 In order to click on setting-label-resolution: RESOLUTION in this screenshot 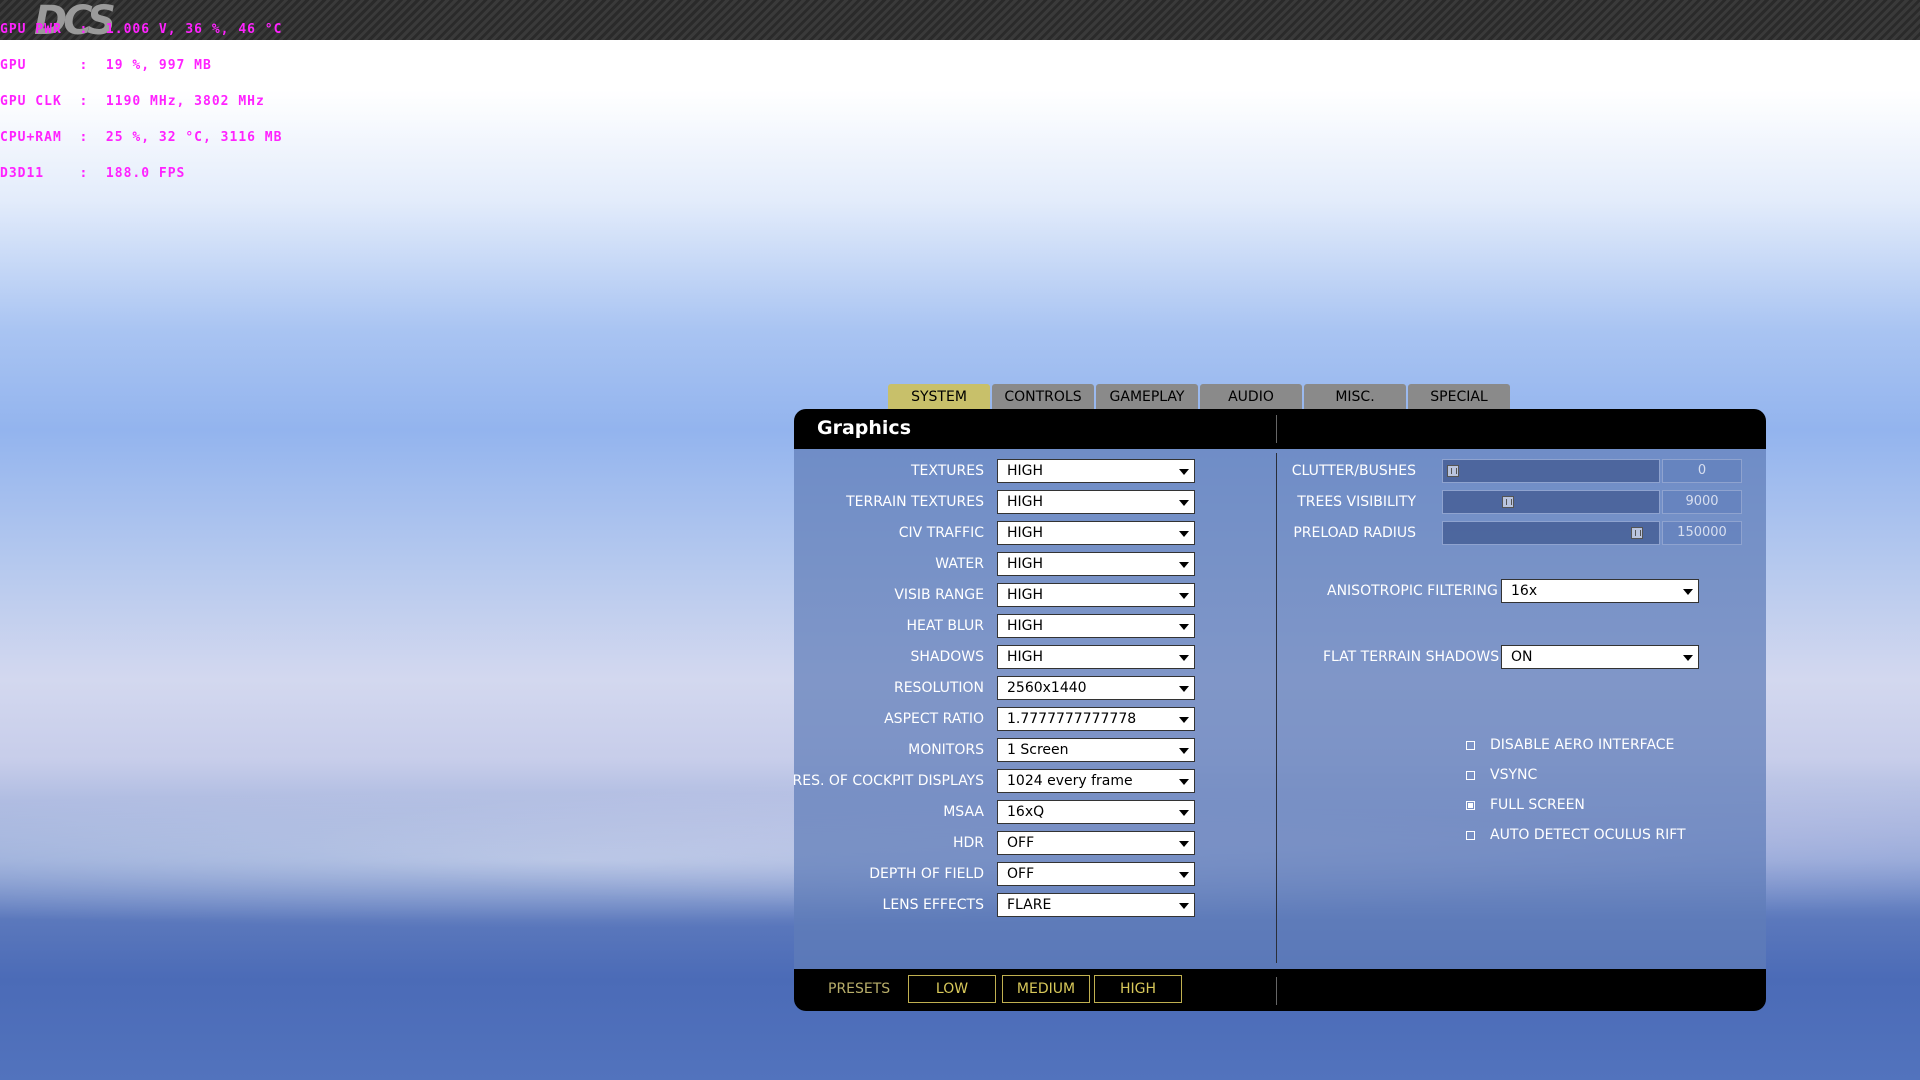, I will do `click(938, 688)`.